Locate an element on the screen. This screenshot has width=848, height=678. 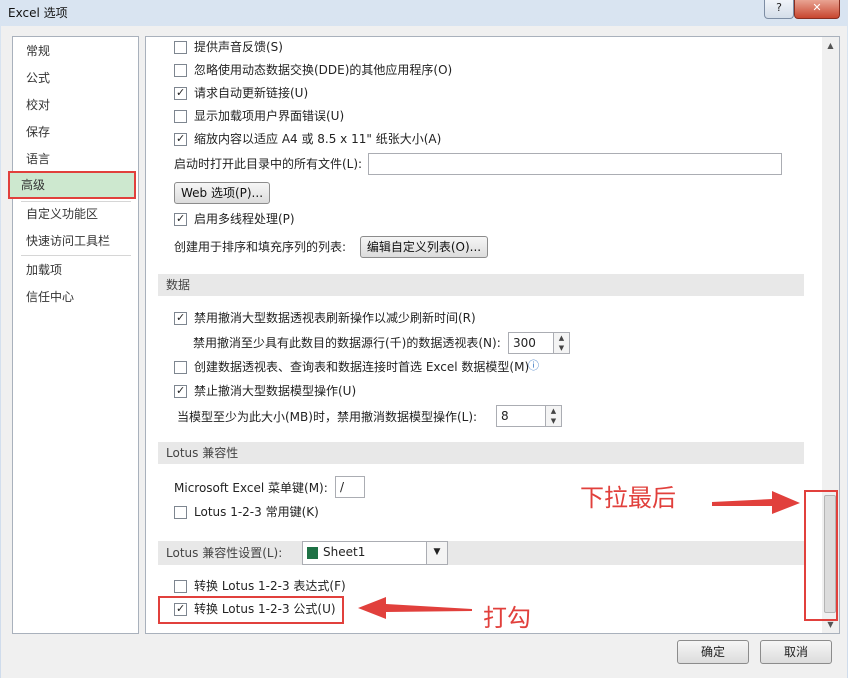
ok-button: 确定 is located at coordinates (713, 652).